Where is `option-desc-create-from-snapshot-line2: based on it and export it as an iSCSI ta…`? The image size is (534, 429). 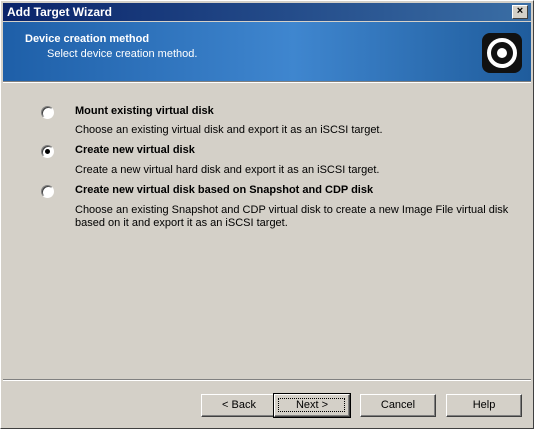 option-desc-create-from-snapshot-line2: based on it and export it as an iSCSI ta… is located at coordinates (181, 223).